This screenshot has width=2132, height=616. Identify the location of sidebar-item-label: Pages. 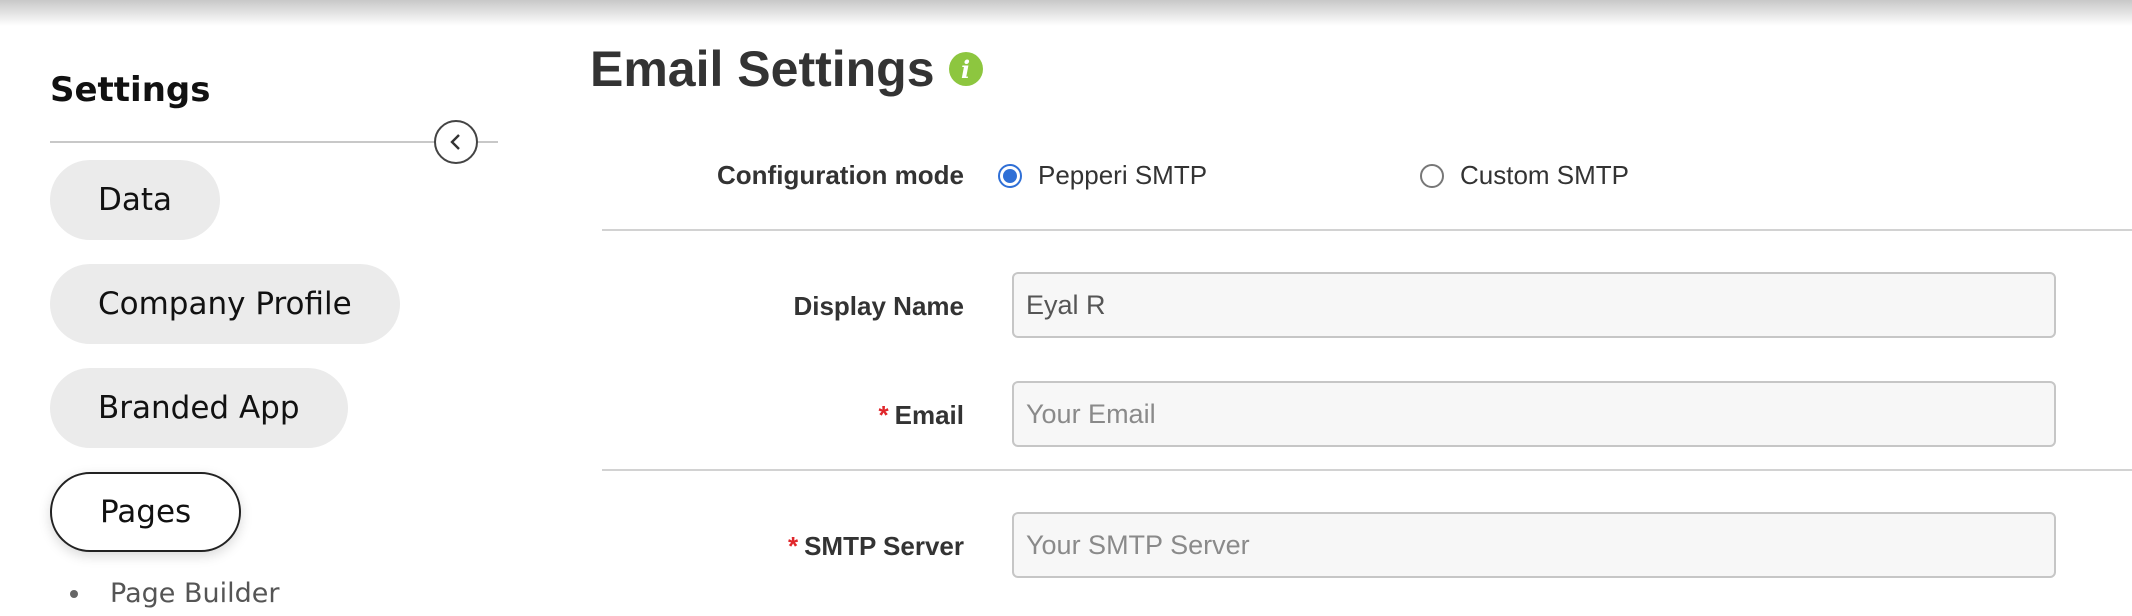
(146, 512).